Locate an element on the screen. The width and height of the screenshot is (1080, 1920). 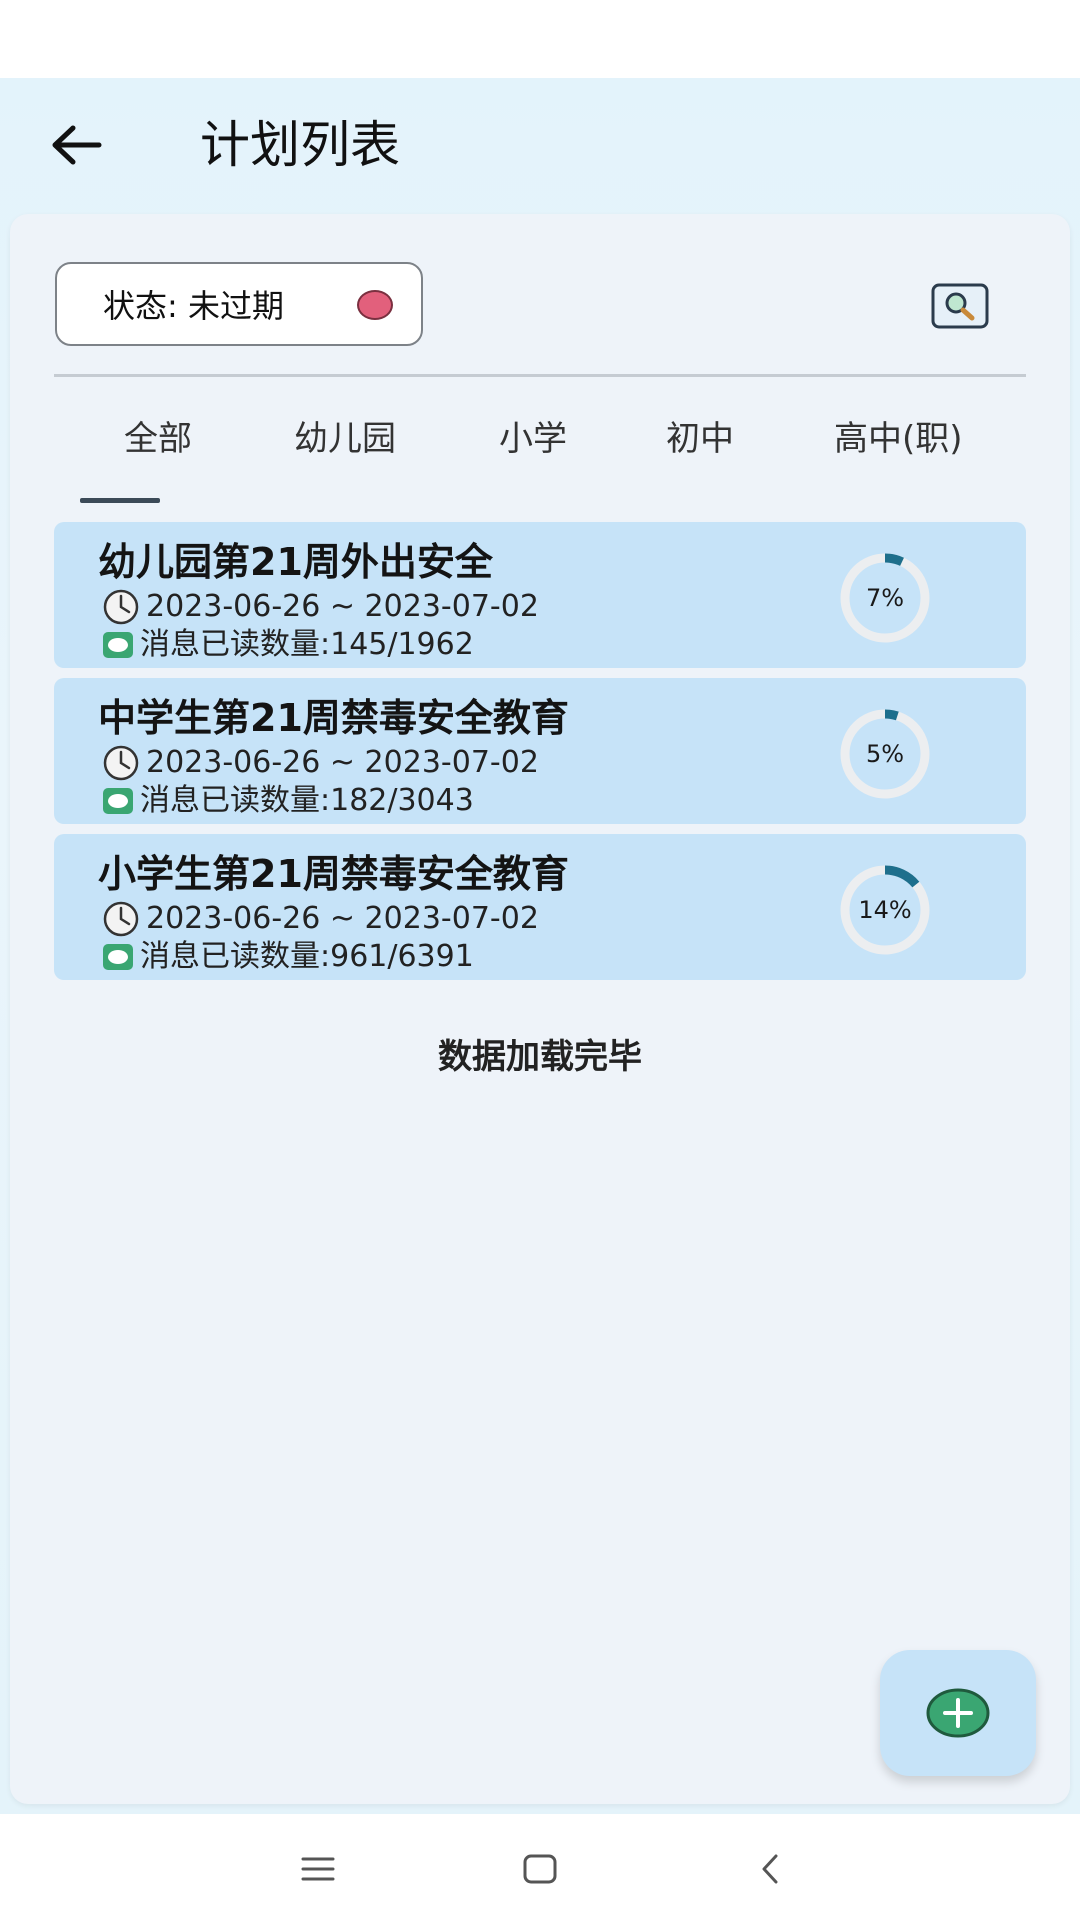
nav-menu-button is located at coordinates (318, 1869).